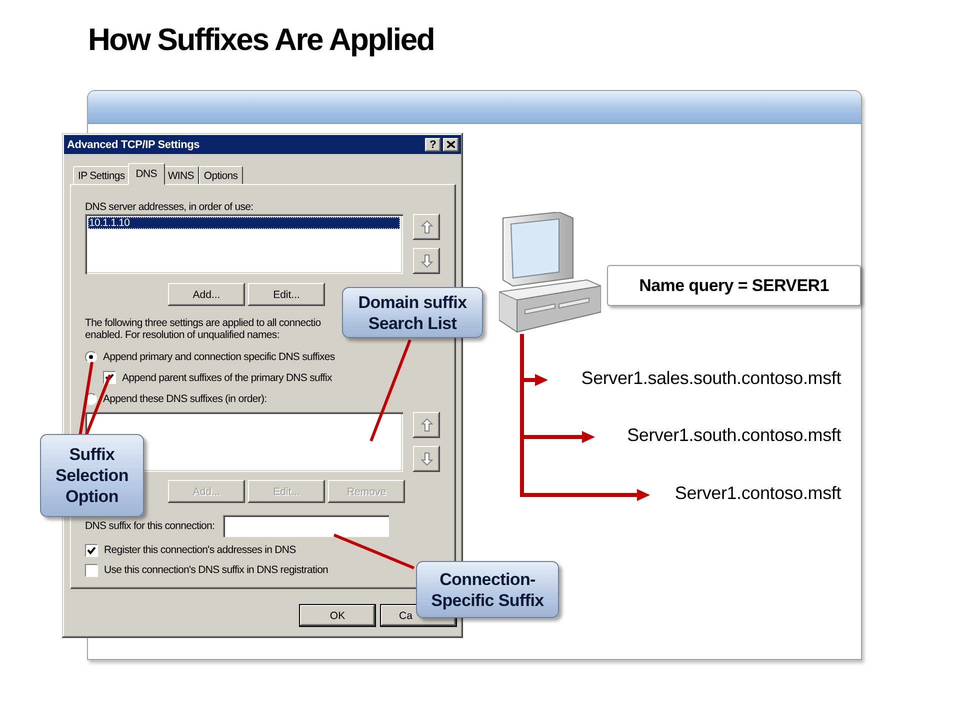  What do you see at coordinates (219, 356) in the screenshot?
I see `option-label: Append primary and connection specific DNS suffixes` at bounding box center [219, 356].